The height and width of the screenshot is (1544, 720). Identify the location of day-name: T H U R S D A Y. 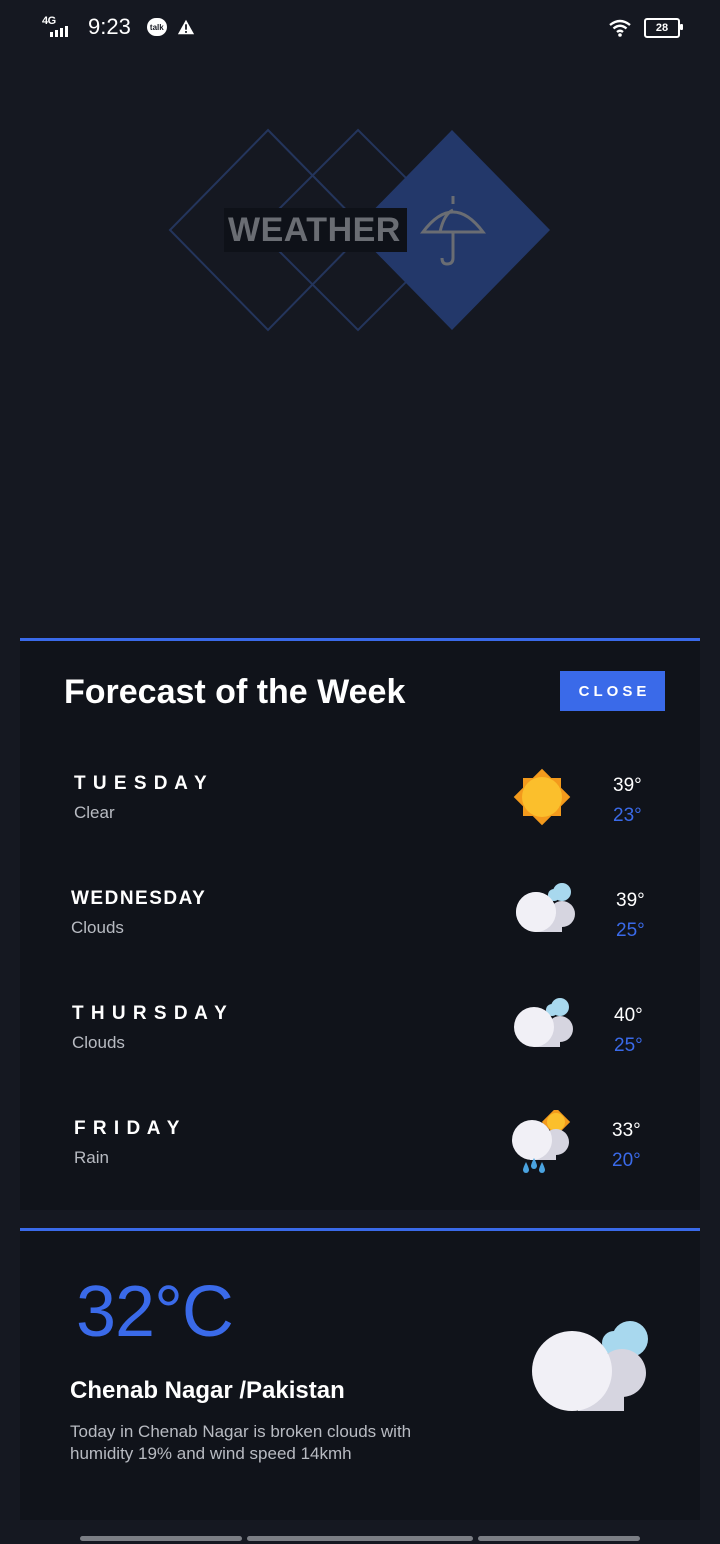
(150, 1013).